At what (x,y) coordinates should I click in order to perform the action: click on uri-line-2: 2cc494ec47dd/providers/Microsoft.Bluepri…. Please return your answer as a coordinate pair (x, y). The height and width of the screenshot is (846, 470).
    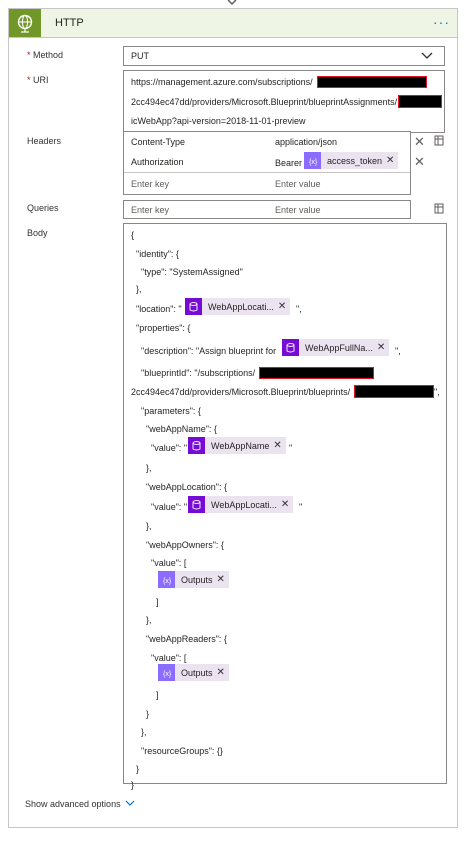
    Looking at the image, I should click on (264, 102).